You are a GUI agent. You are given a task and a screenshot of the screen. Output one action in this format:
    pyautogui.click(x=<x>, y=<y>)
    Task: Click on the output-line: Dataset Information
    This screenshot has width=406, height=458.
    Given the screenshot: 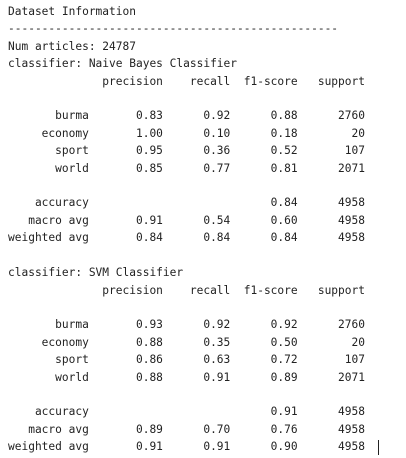 What is the action you would take?
    pyautogui.click(x=72, y=11)
    